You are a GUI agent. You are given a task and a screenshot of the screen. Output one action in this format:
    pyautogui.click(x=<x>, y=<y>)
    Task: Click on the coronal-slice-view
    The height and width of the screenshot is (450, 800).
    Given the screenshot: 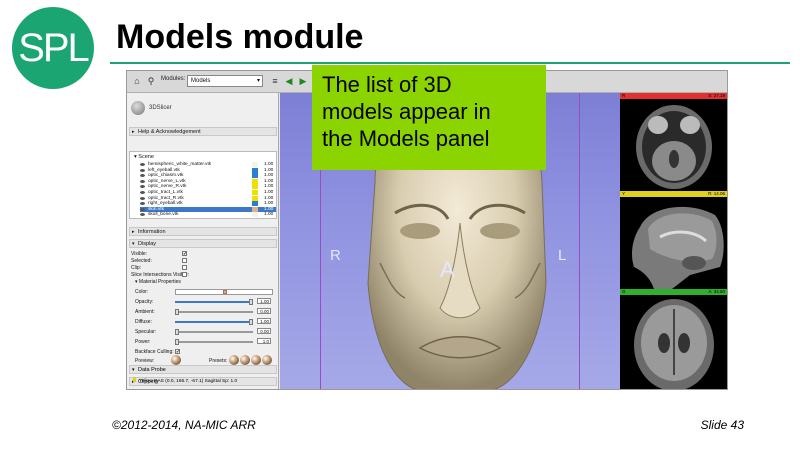 What is the action you would take?
    pyautogui.click(x=673, y=342)
    